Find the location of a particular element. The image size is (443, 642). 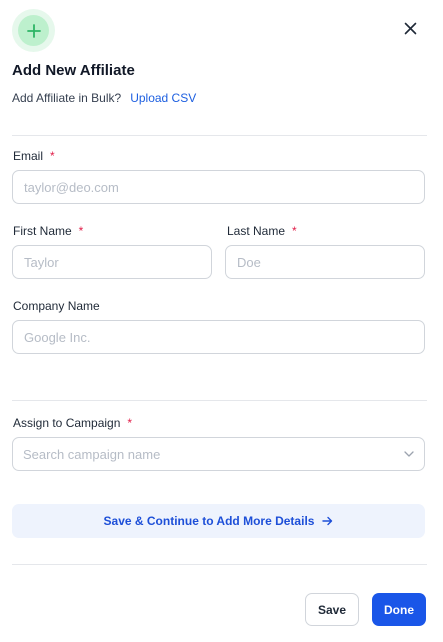

done-button: Done is located at coordinates (399, 609).